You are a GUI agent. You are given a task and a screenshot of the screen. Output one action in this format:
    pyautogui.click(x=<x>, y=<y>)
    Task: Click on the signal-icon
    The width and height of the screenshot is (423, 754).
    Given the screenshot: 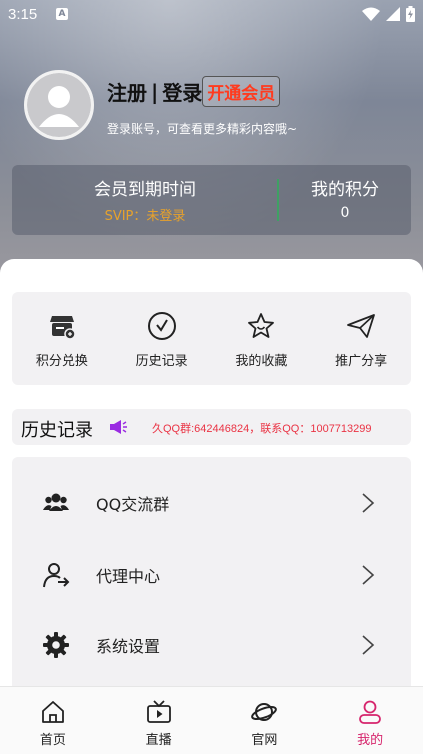 What is the action you would take?
    pyautogui.click(x=393, y=14)
    